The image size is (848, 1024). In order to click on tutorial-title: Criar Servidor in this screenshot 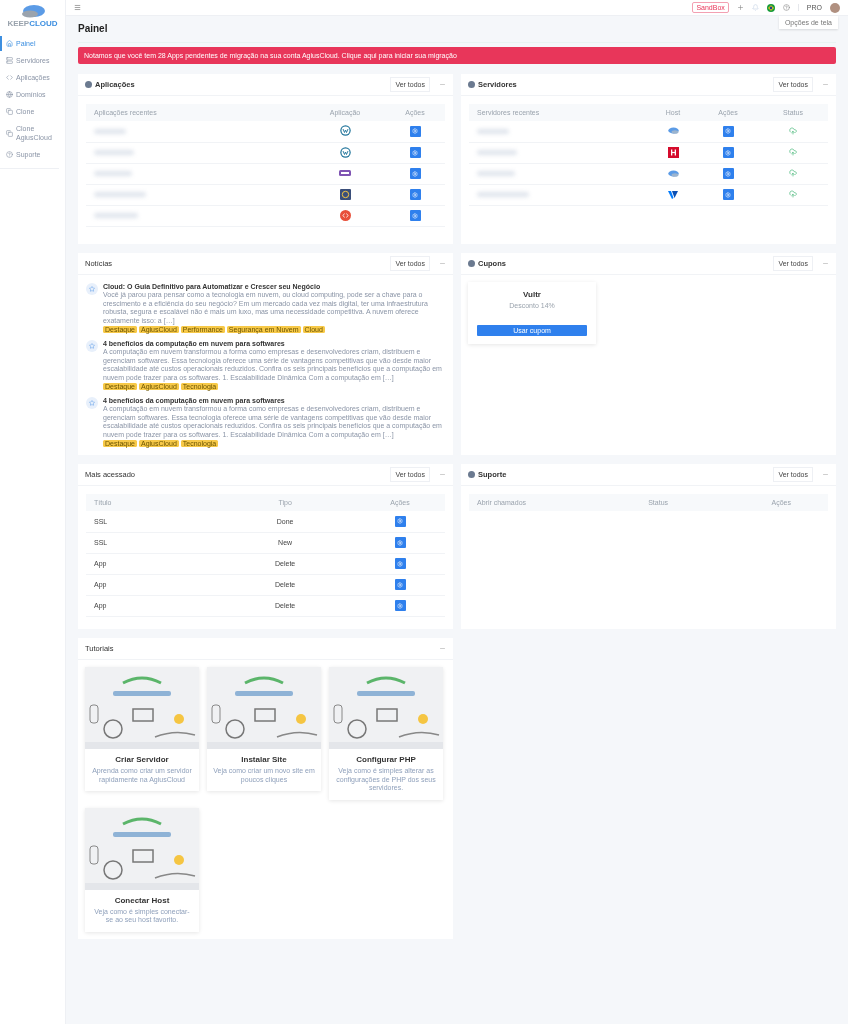, I will do `click(142, 759)`.